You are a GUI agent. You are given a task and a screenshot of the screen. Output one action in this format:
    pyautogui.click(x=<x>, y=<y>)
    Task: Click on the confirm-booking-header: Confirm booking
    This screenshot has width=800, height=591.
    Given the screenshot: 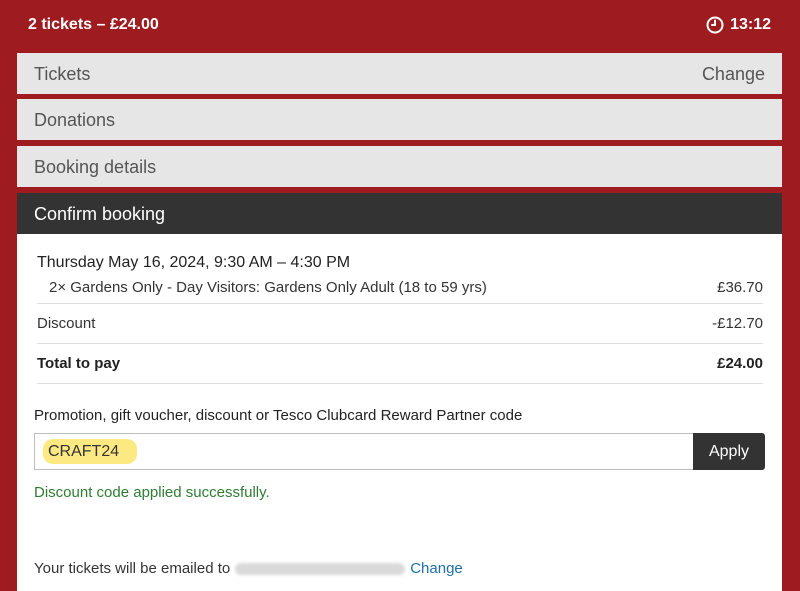 What is the action you would take?
    pyautogui.click(x=399, y=213)
    